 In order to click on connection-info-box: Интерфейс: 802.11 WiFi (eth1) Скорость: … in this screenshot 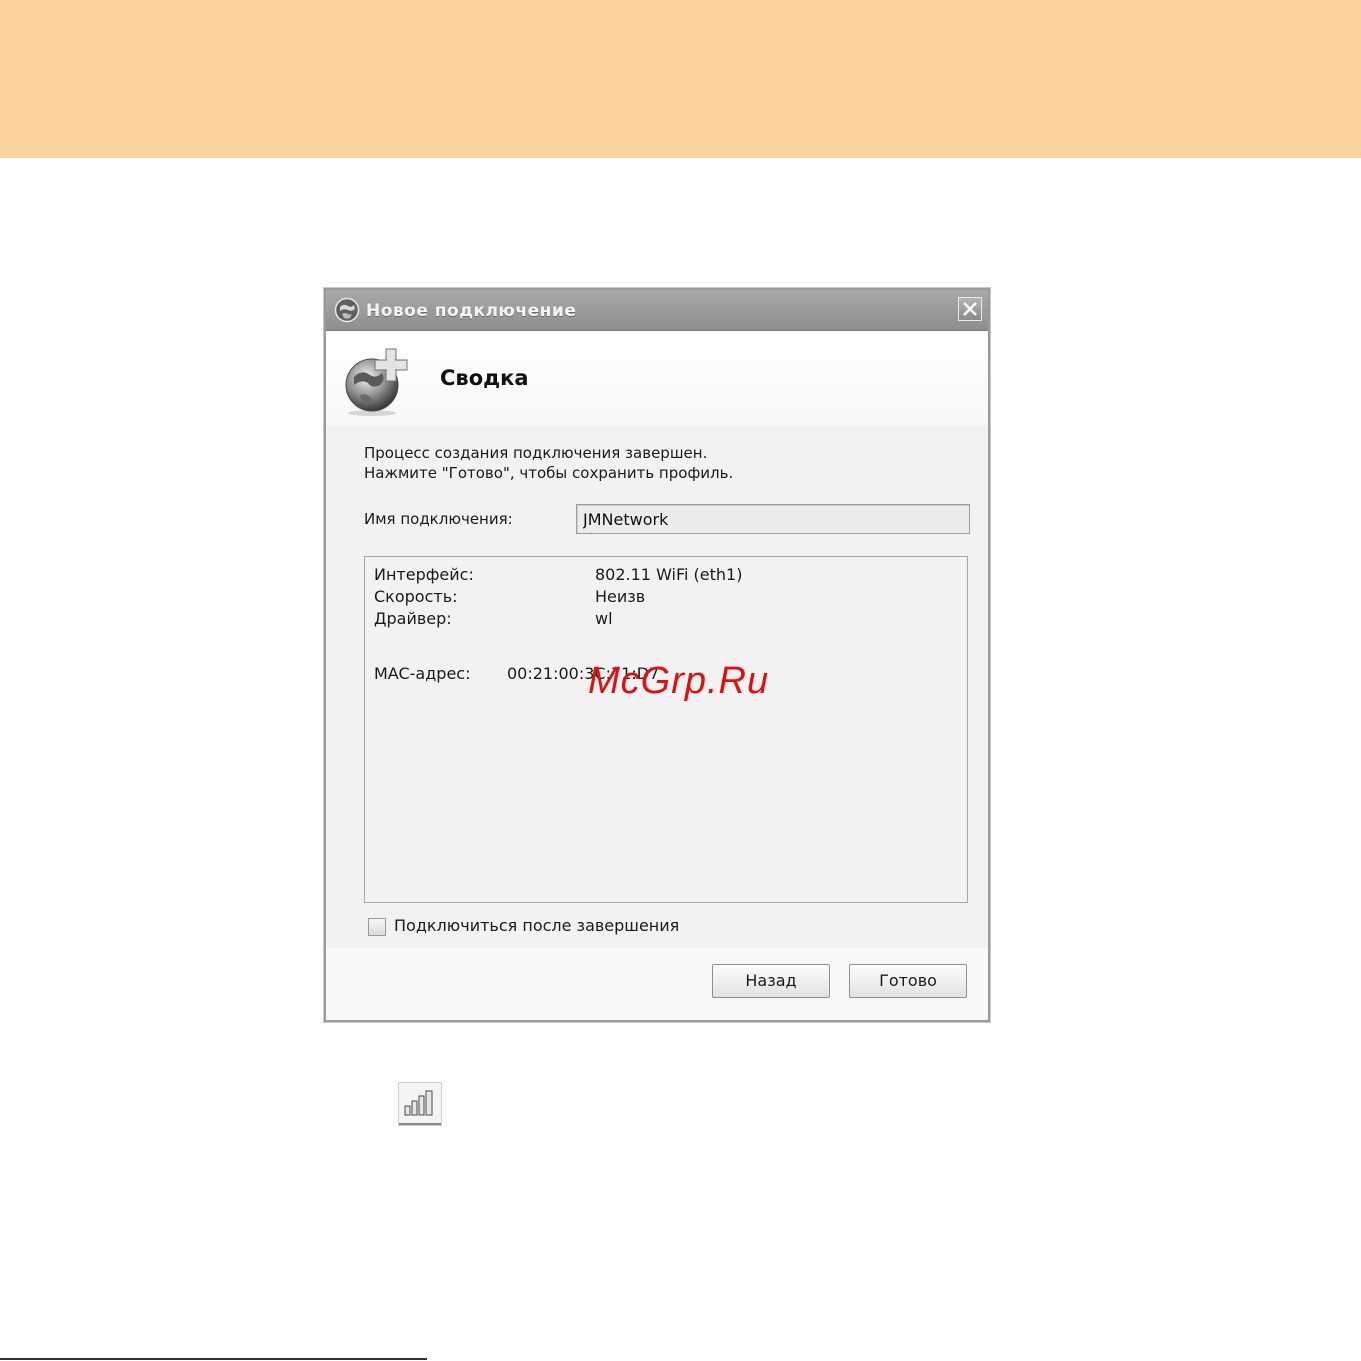, I will do `click(666, 729)`.